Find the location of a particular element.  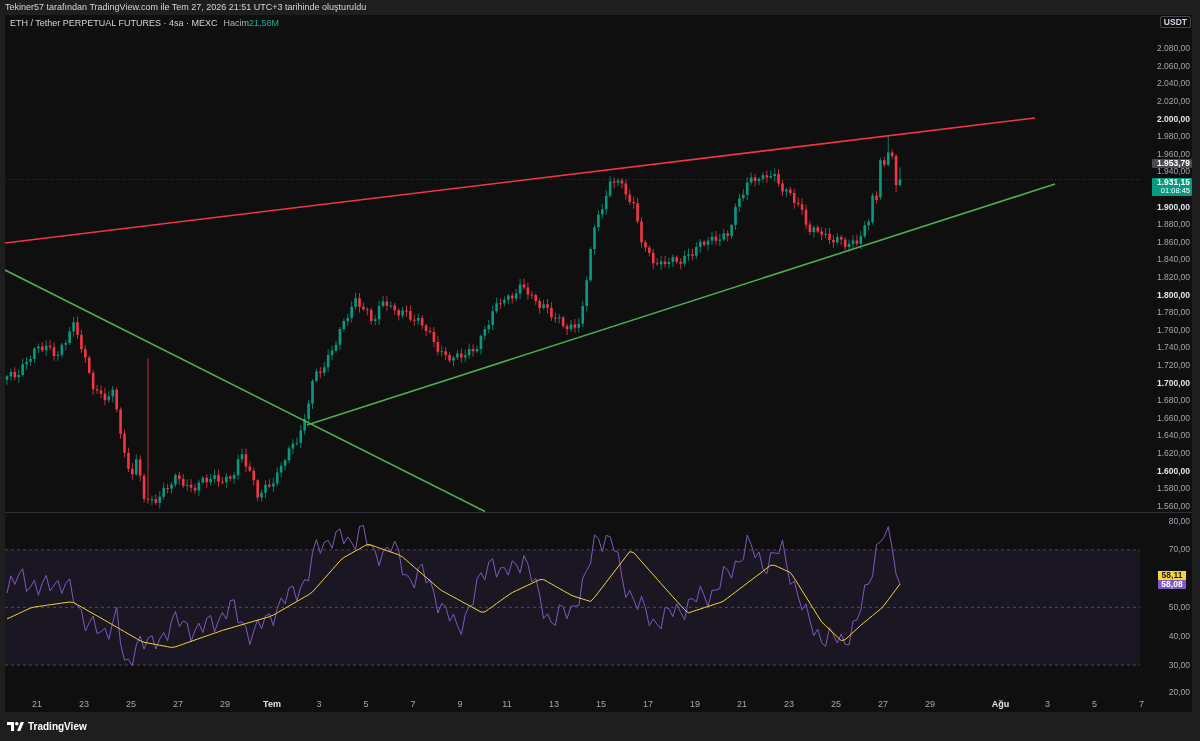

rsi-tick-label: 70,00 is located at coordinates (1179, 550).